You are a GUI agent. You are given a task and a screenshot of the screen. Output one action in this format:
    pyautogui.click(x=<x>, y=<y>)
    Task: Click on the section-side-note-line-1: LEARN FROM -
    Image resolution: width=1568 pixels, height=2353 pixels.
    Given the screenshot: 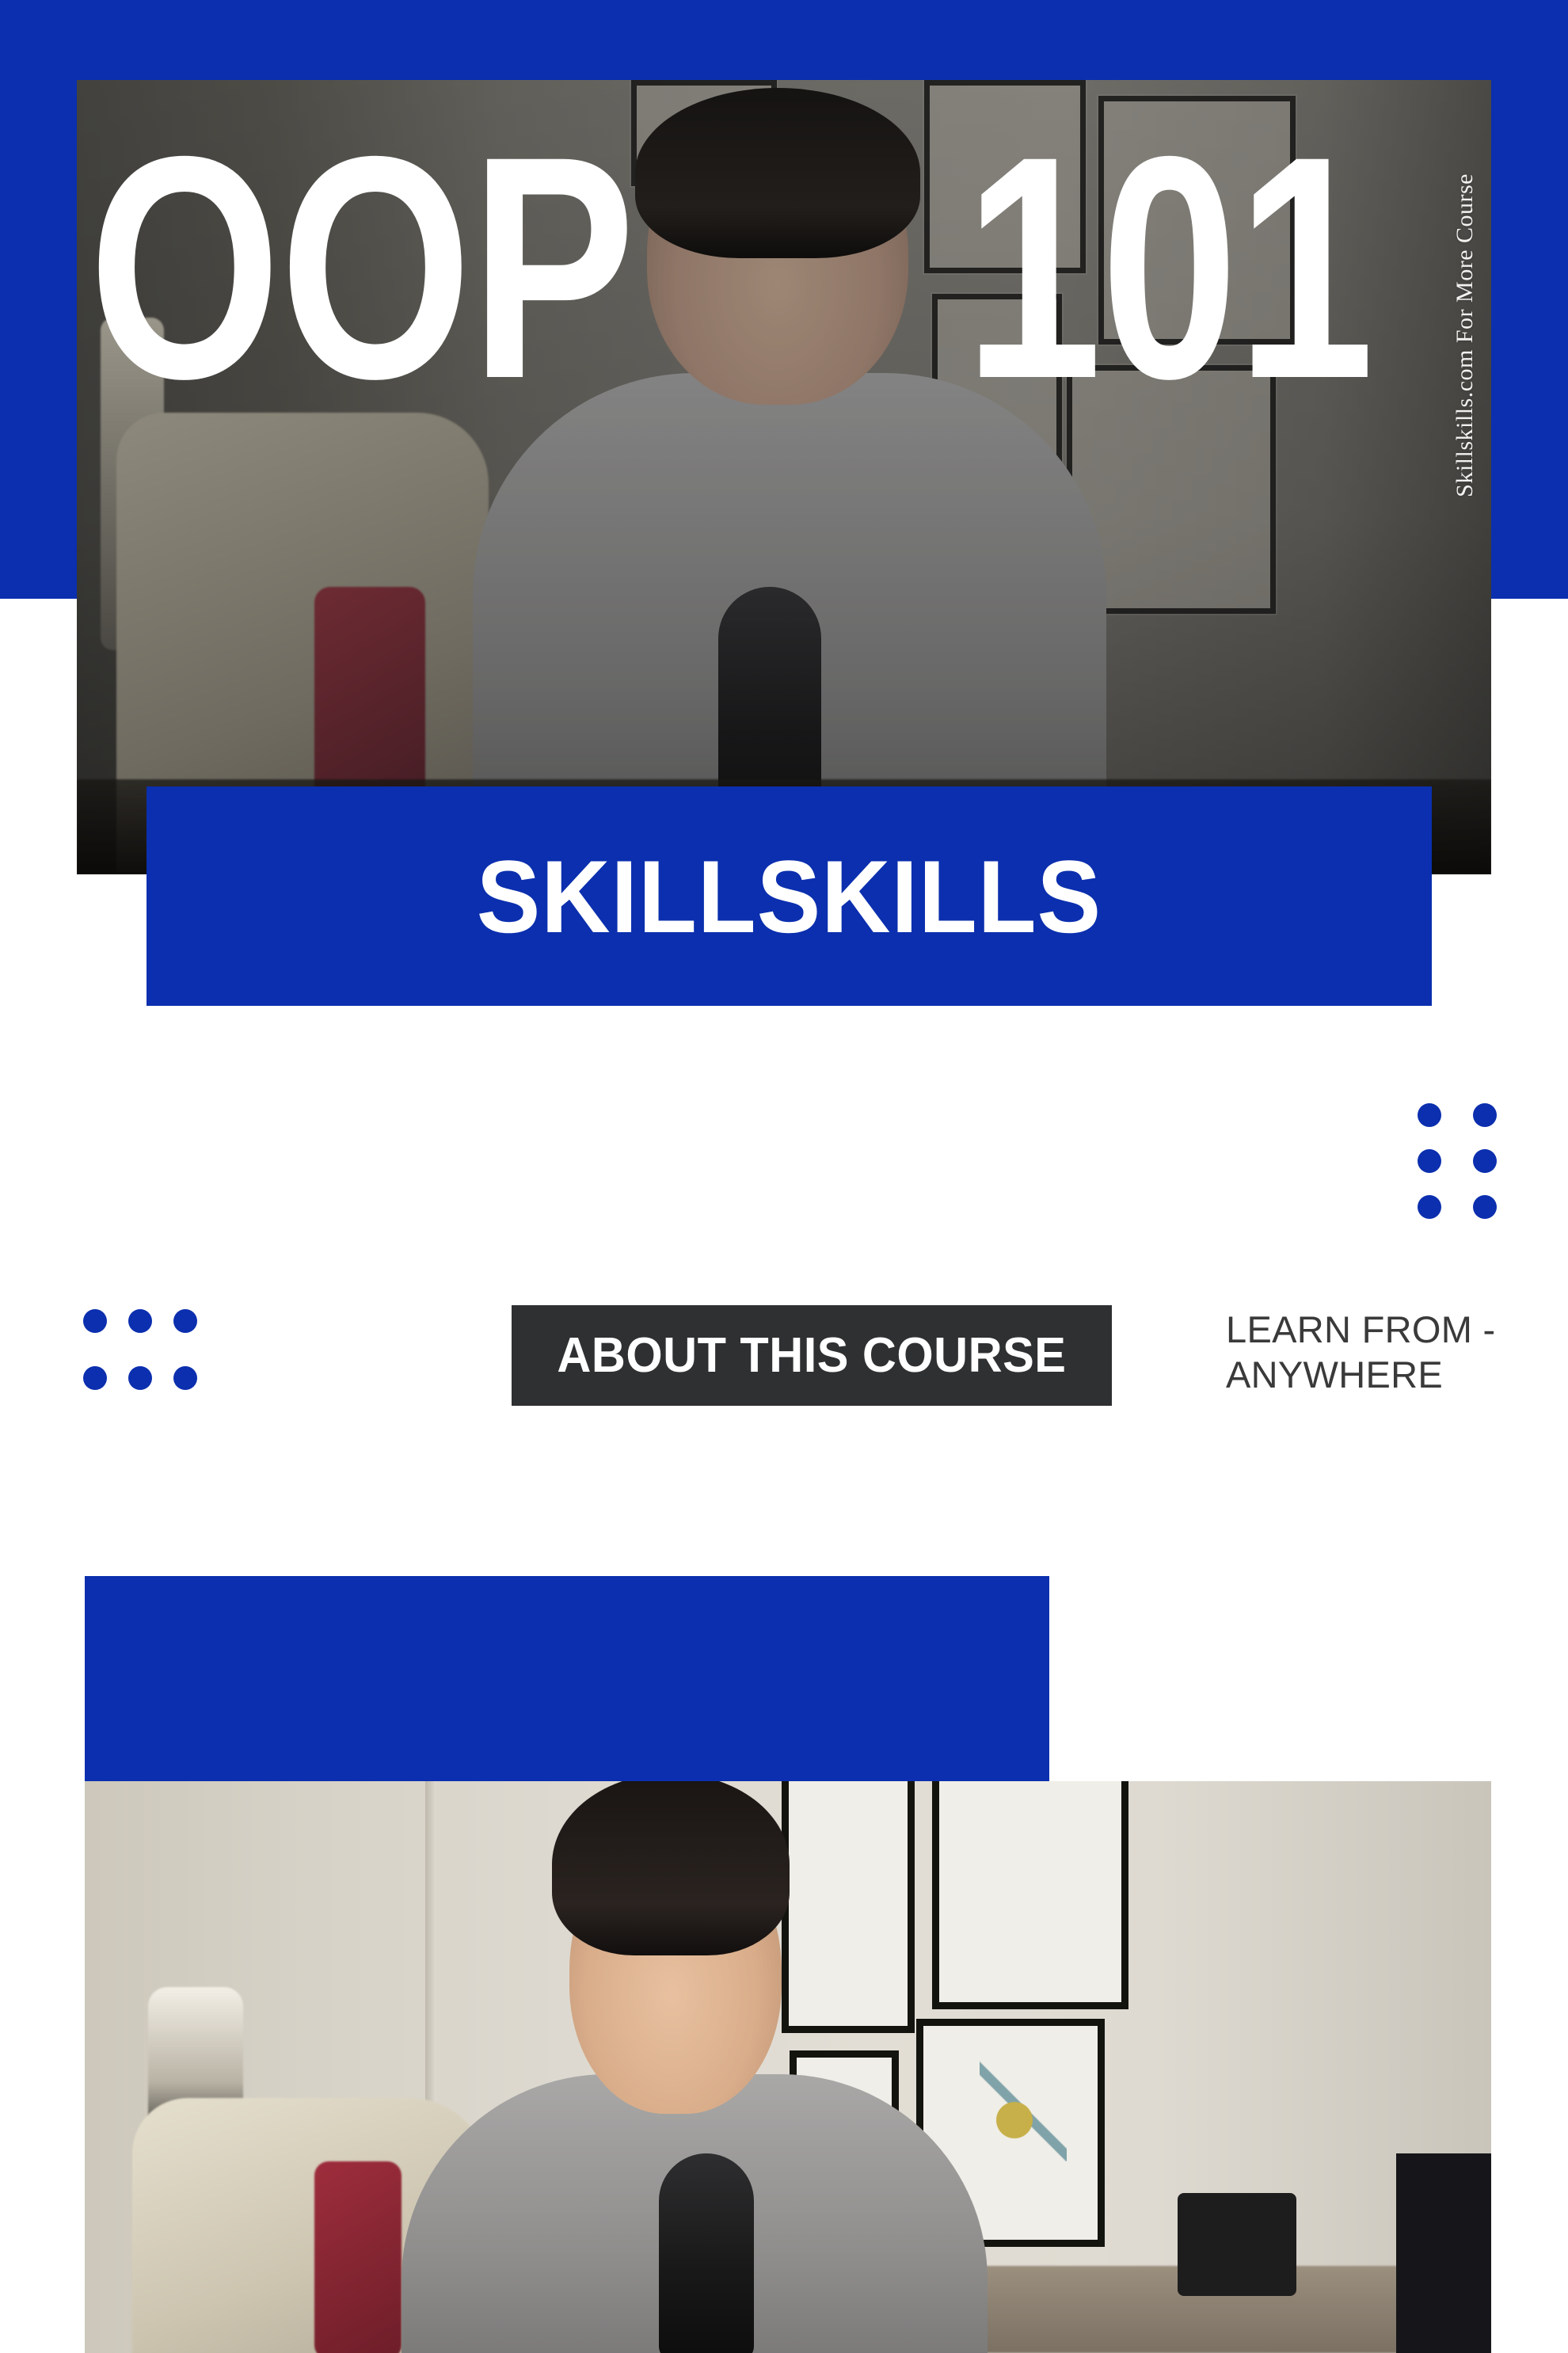 What is the action you would take?
    pyautogui.click(x=1361, y=1329)
    